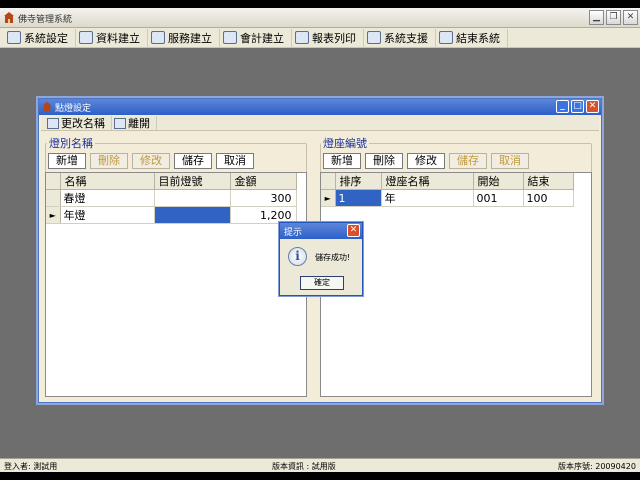 This screenshot has height=480, width=640. I want to click on cell-end: 100, so click(548, 198).